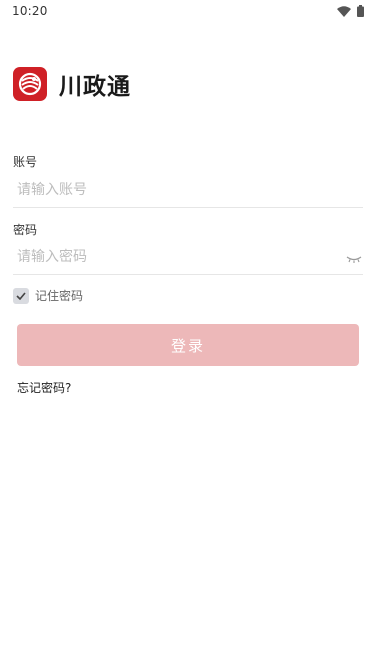  I want to click on eye-closed-icon, so click(354, 256).